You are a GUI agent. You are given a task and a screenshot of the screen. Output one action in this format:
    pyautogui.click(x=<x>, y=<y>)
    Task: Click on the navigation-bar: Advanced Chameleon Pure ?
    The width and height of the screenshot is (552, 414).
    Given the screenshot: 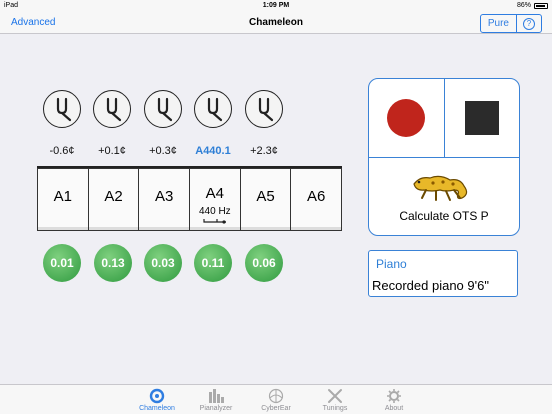 What is the action you would take?
    pyautogui.click(x=276, y=23)
    